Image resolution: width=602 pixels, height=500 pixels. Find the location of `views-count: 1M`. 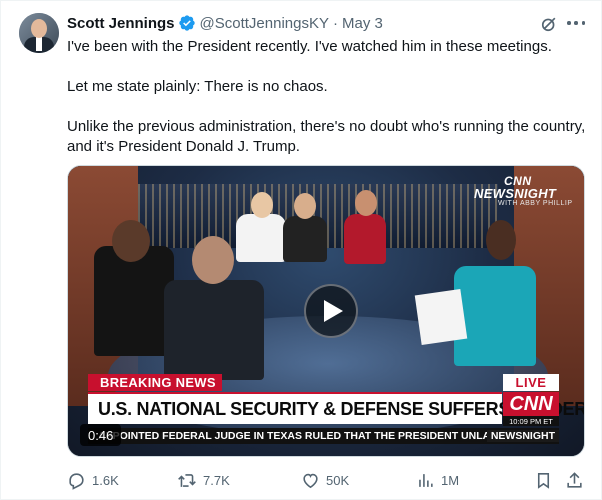

views-count: 1M is located at coordinates (450, 480).